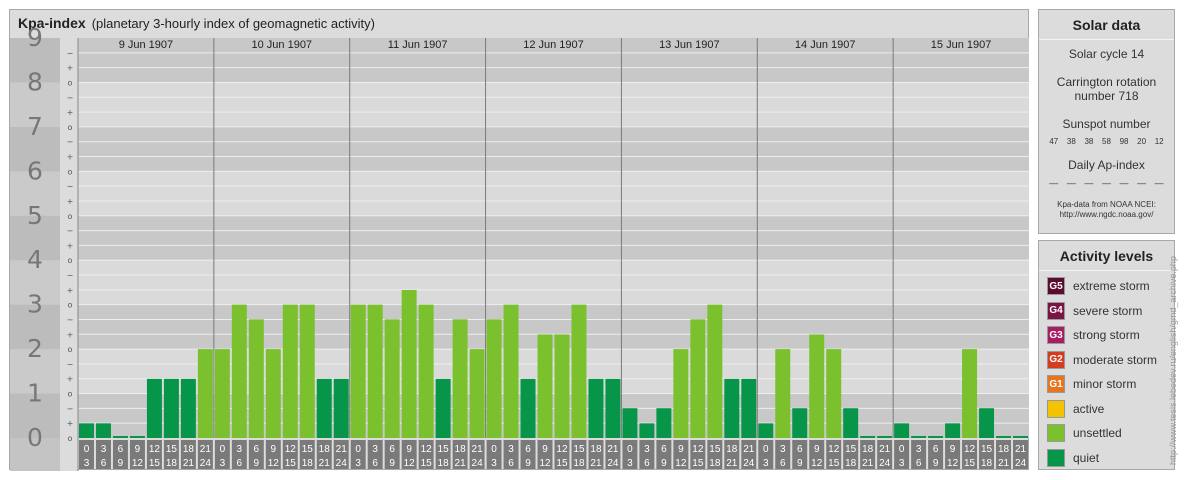  What do you see at coordinates (35, 304) in the screenshot?
I see `y-tick-label: 3` at bounding box center [35, 304].